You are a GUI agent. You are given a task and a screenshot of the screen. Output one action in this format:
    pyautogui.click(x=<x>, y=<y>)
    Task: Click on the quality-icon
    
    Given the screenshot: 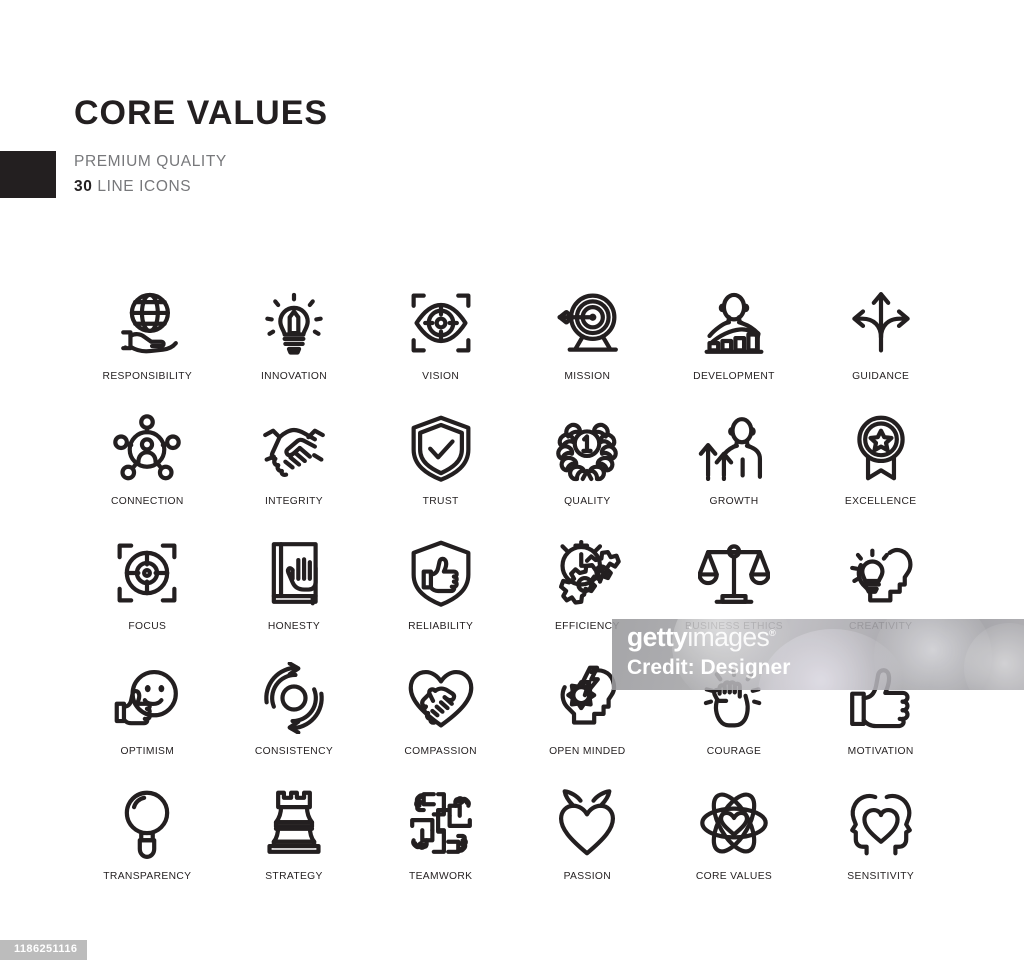 What is the action you would take?
    pyautogui.click(x=587, y=448)
    